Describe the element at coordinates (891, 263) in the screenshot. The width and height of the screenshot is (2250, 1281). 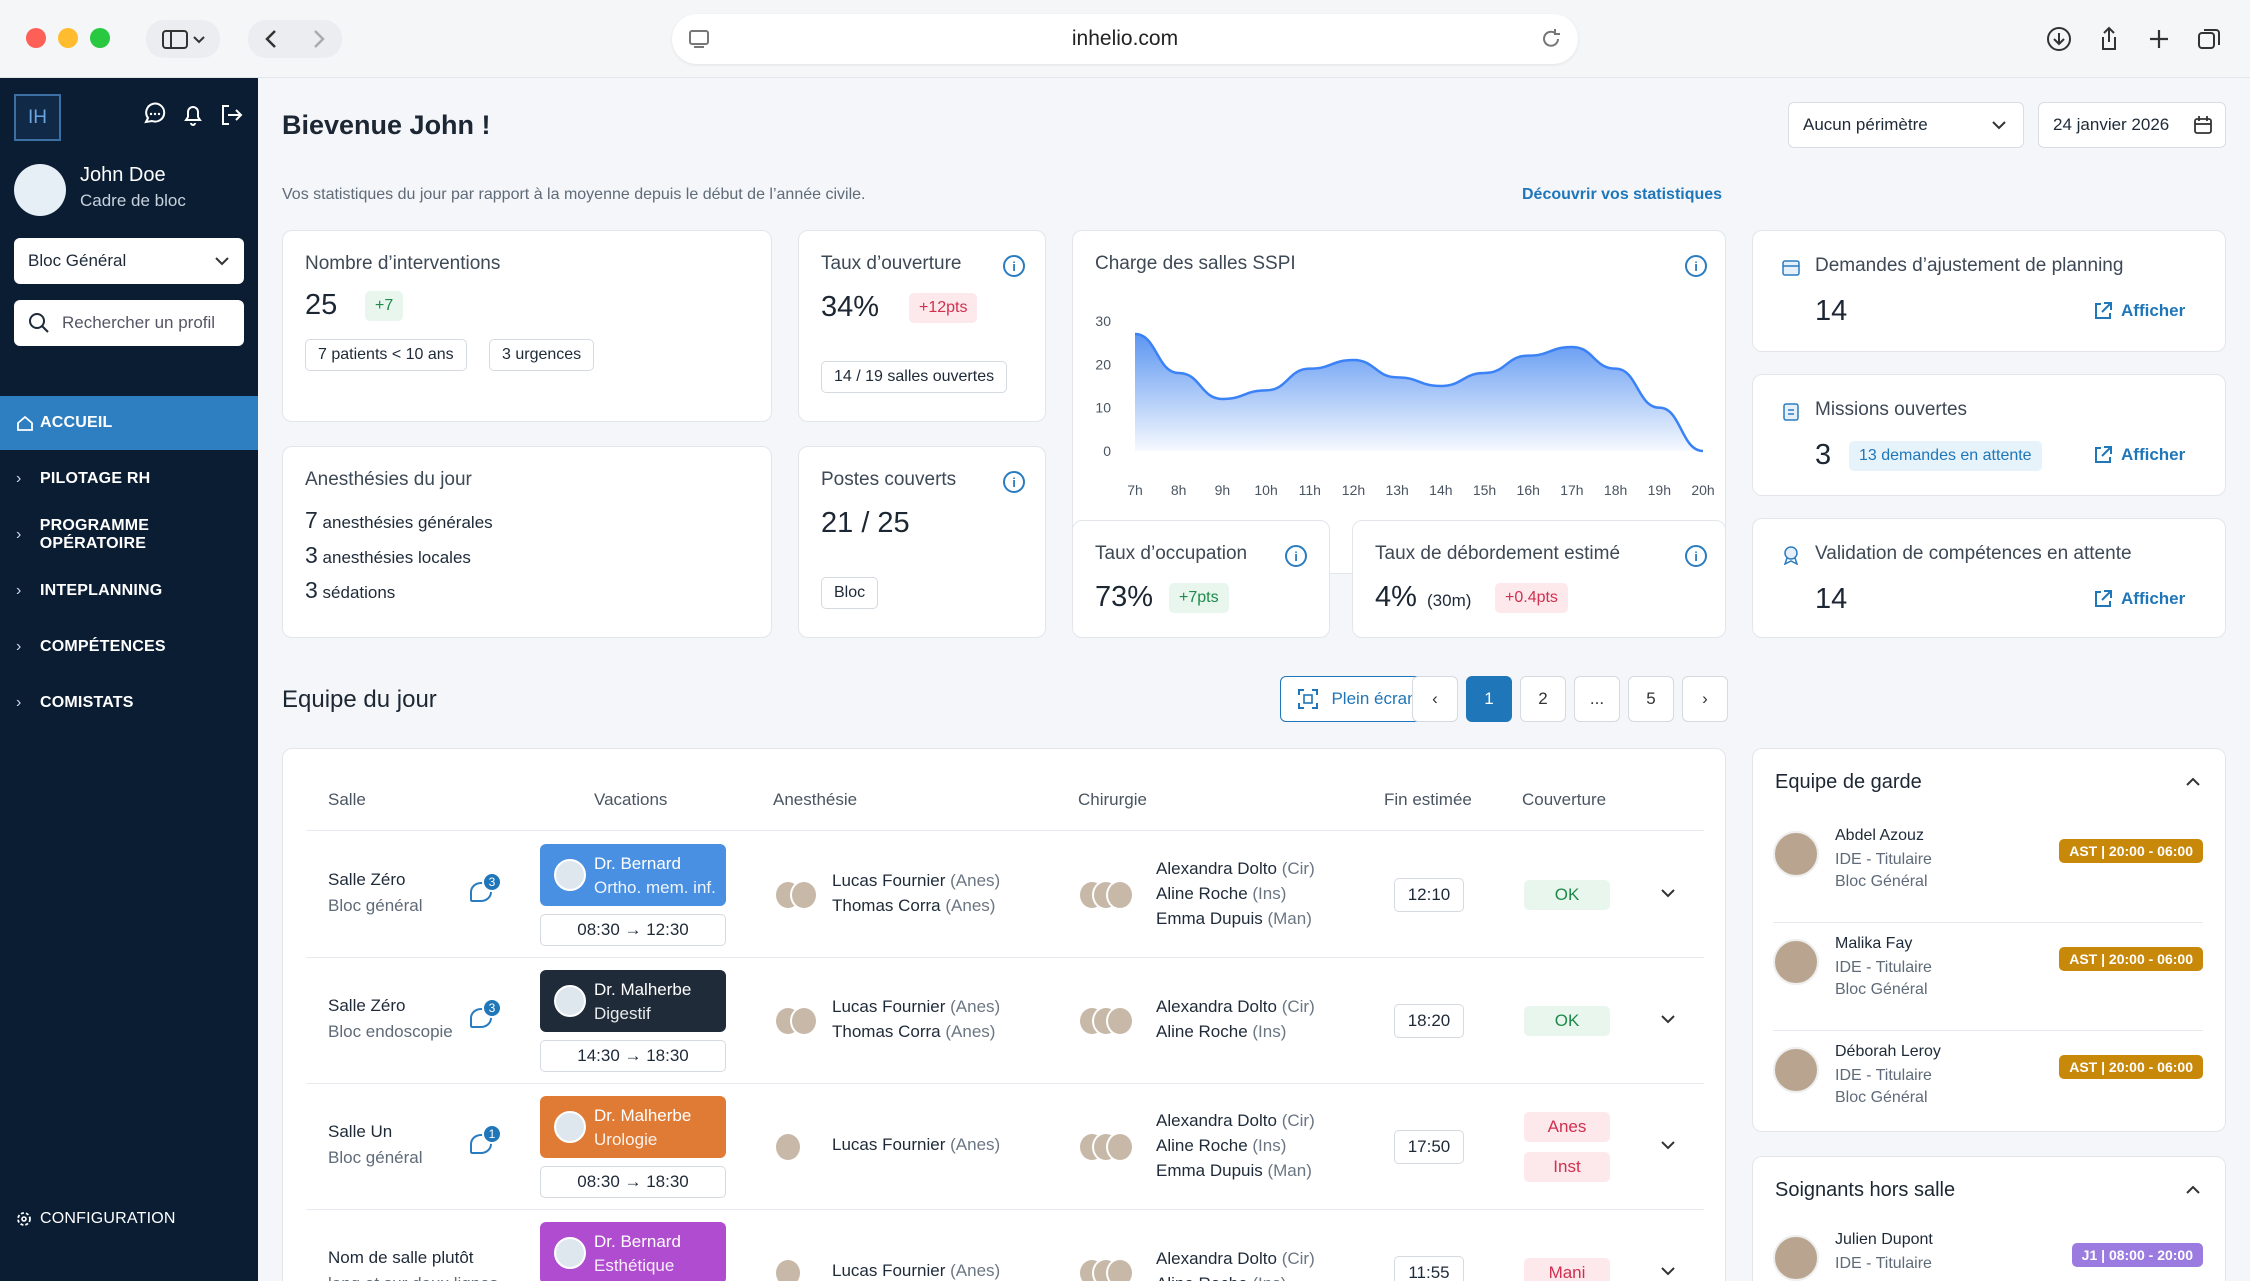
I see `card-title: Taux d’ouverture` at that location.